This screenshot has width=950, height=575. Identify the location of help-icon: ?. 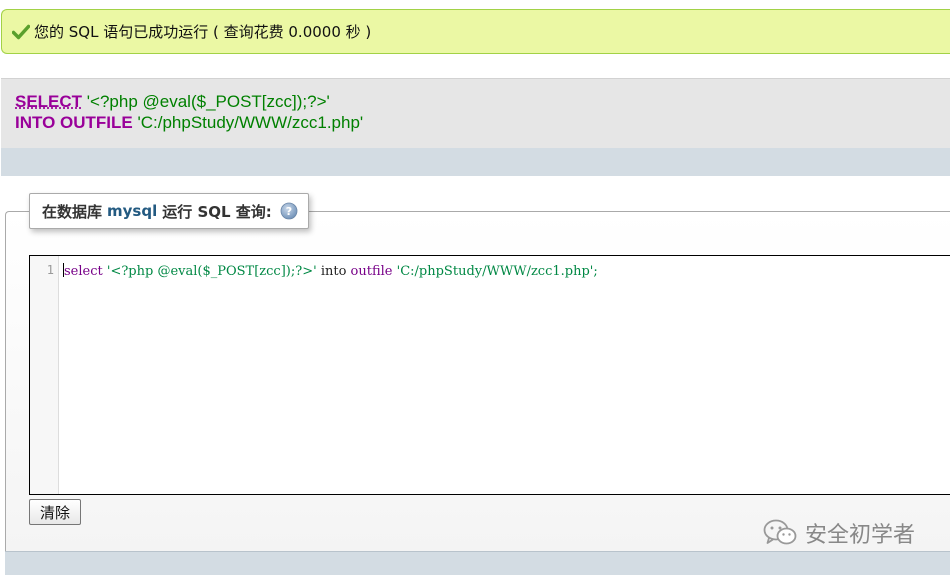
(289, 211).